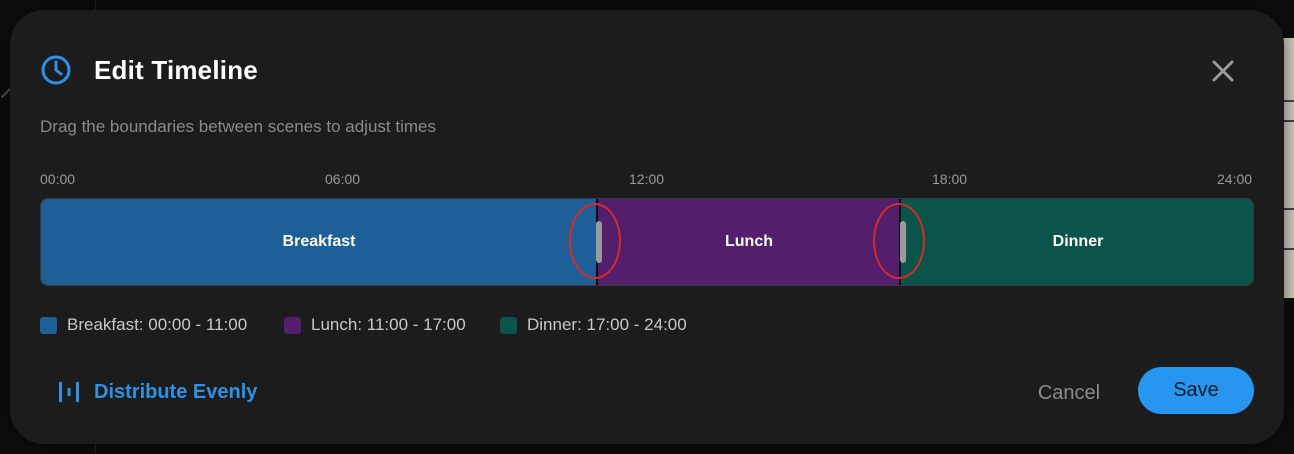 The width and height of the screenshot is (1294, 454). I want to click on save-button: Save, so click(1196, 390).